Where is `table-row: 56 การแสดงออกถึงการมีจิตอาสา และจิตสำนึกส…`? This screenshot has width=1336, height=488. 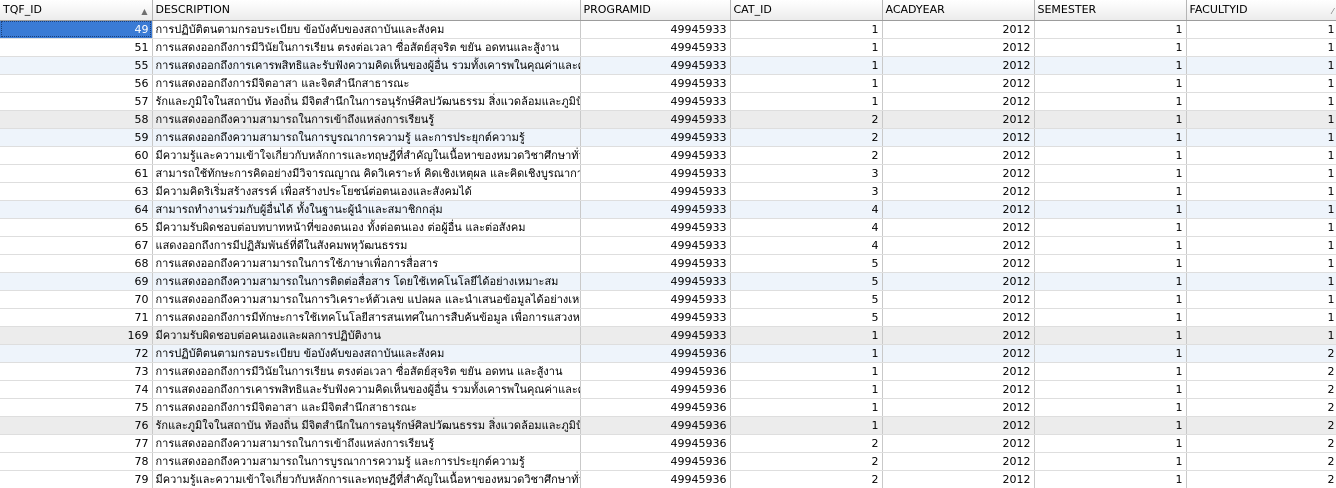
table-row: 56 การแสดงออกถึงการมีจิตอาสา และจิตสำนึกส… is located at coordinates (668, 83).